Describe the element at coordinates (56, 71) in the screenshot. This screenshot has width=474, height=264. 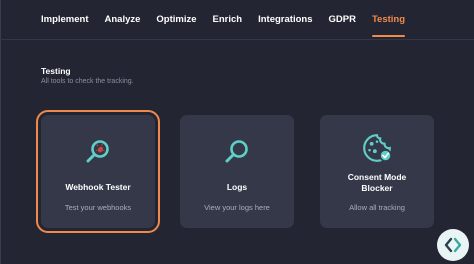
I see `section-title: Testing` at that location.